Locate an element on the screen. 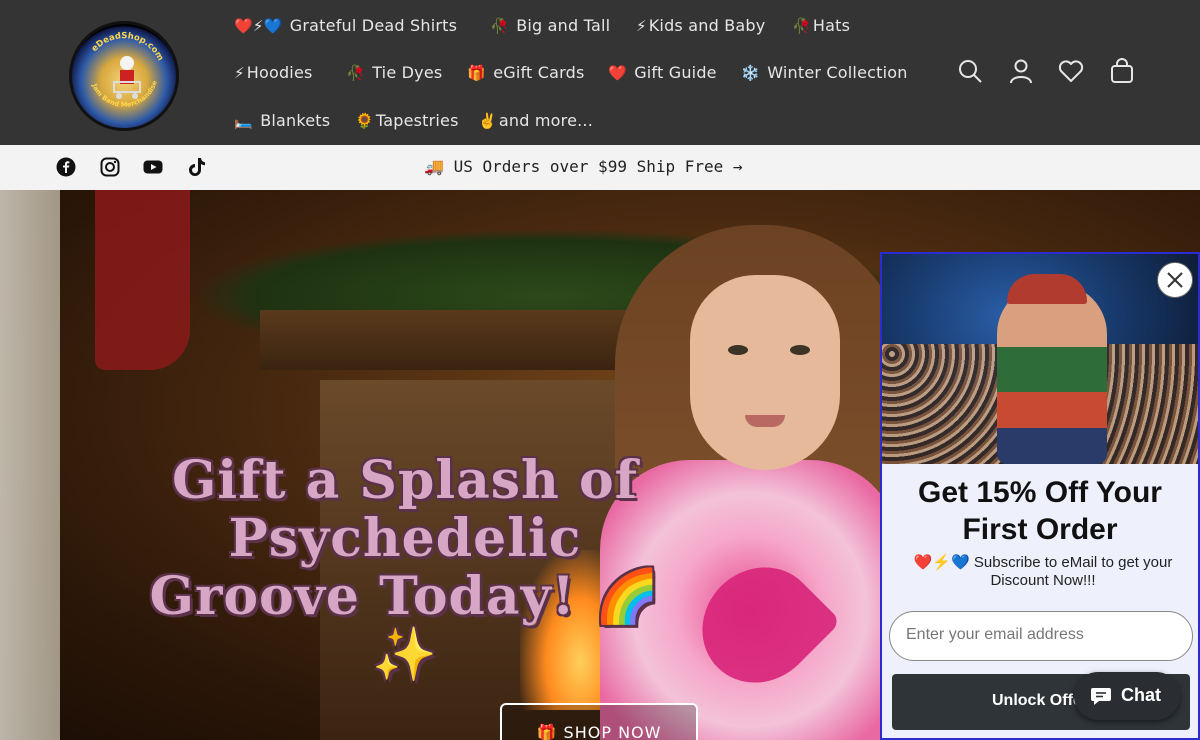 Image resolution: width=1200 pixels, height=740 pixels. nav-tapestries: 🌻 Tapestries is located at coordinates (407, 120).